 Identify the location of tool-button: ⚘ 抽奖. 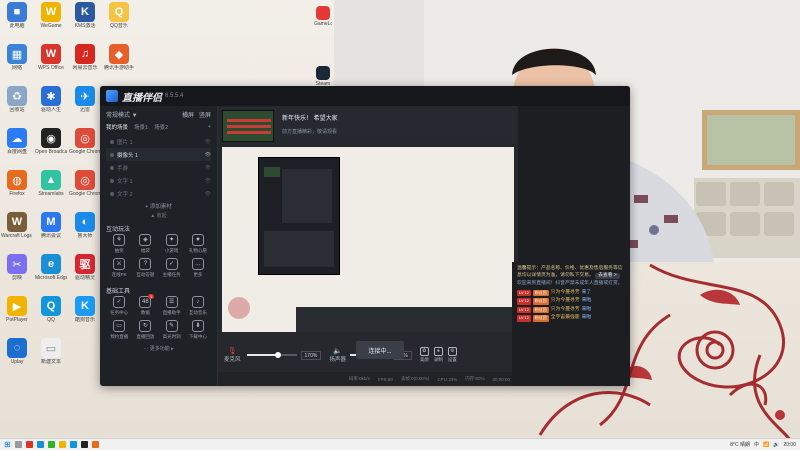
(119, 244).